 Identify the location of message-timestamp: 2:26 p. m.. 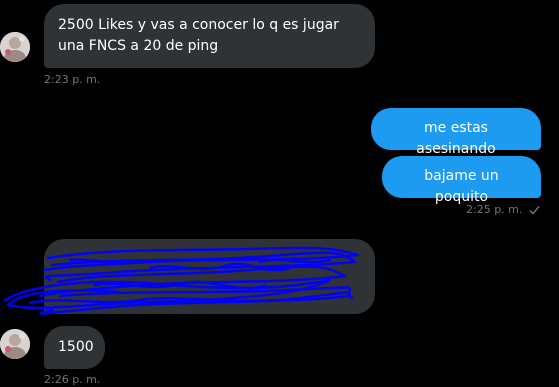
(72, 379).